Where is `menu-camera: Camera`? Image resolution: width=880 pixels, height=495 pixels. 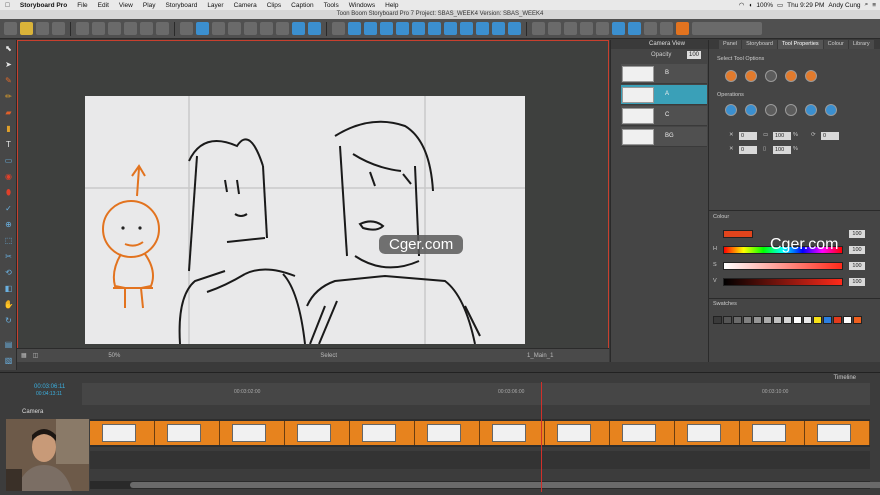 menu-camera: Camera is located at coordinates (245, 5).